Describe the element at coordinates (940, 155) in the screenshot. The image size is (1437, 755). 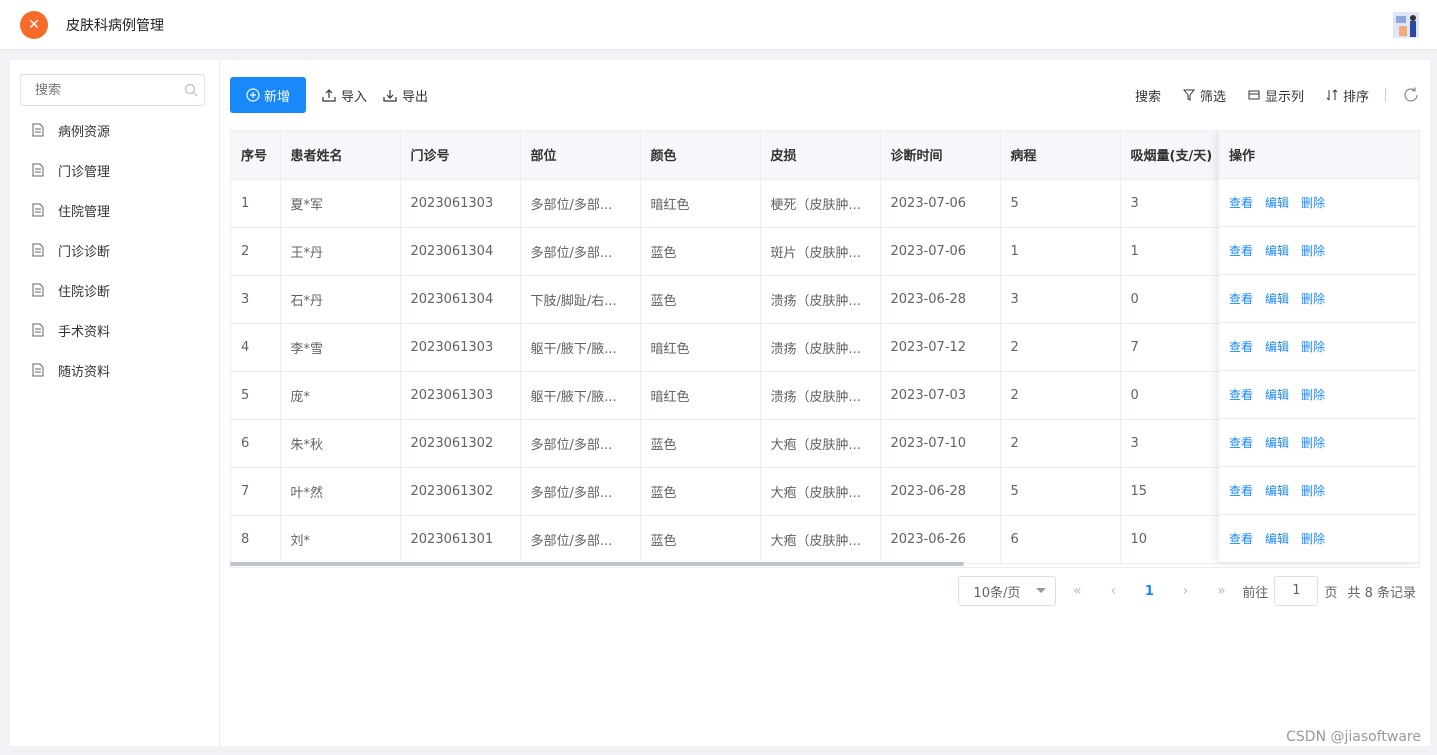
I see `column-header: 诊断时间` at that location.